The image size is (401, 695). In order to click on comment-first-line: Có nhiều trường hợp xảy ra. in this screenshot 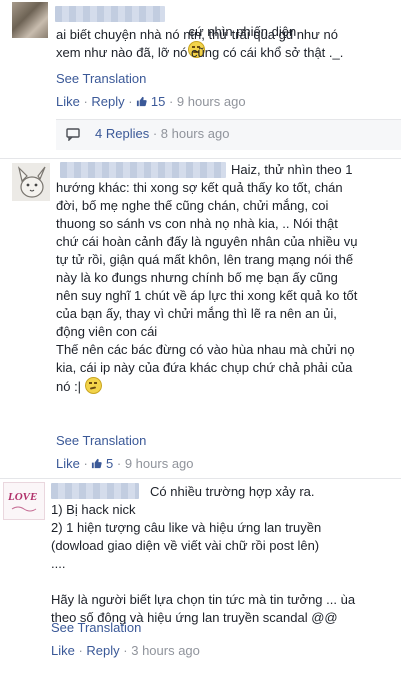, I will do `click(232, 491)`.